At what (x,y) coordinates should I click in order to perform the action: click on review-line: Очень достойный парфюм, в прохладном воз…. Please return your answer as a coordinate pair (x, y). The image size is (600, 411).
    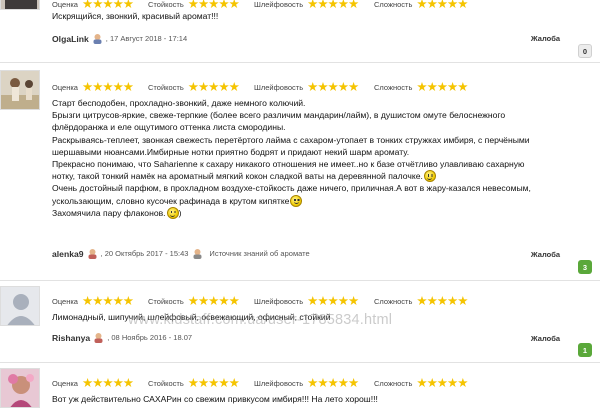
    Looking at the image, I should click on (291, 188).